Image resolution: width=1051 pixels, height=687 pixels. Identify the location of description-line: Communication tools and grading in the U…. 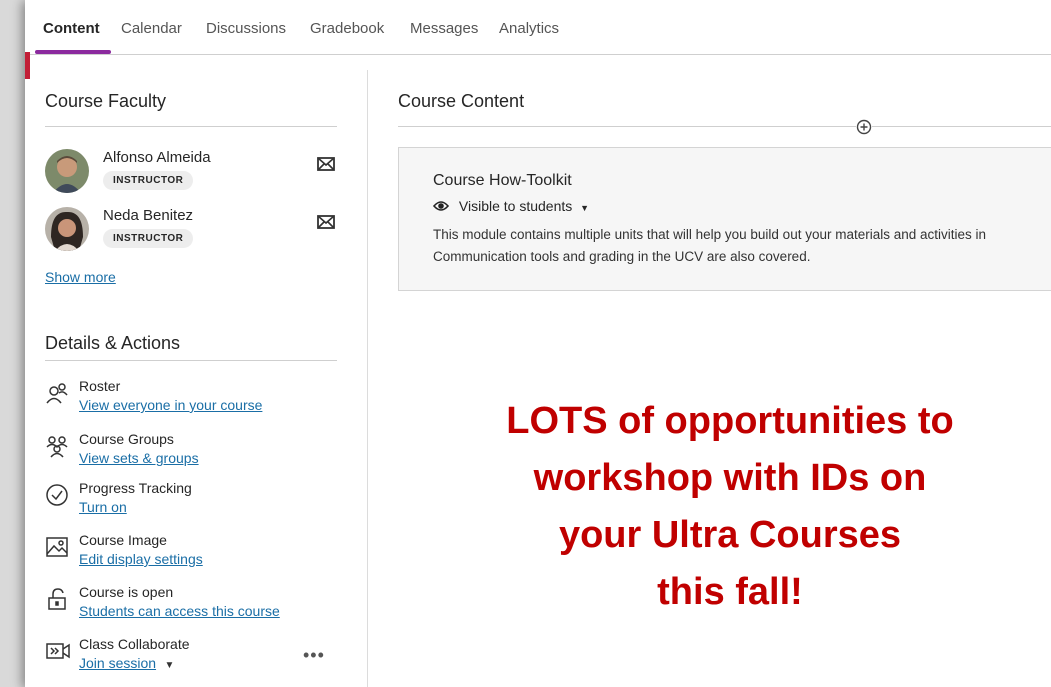
(622, 256).